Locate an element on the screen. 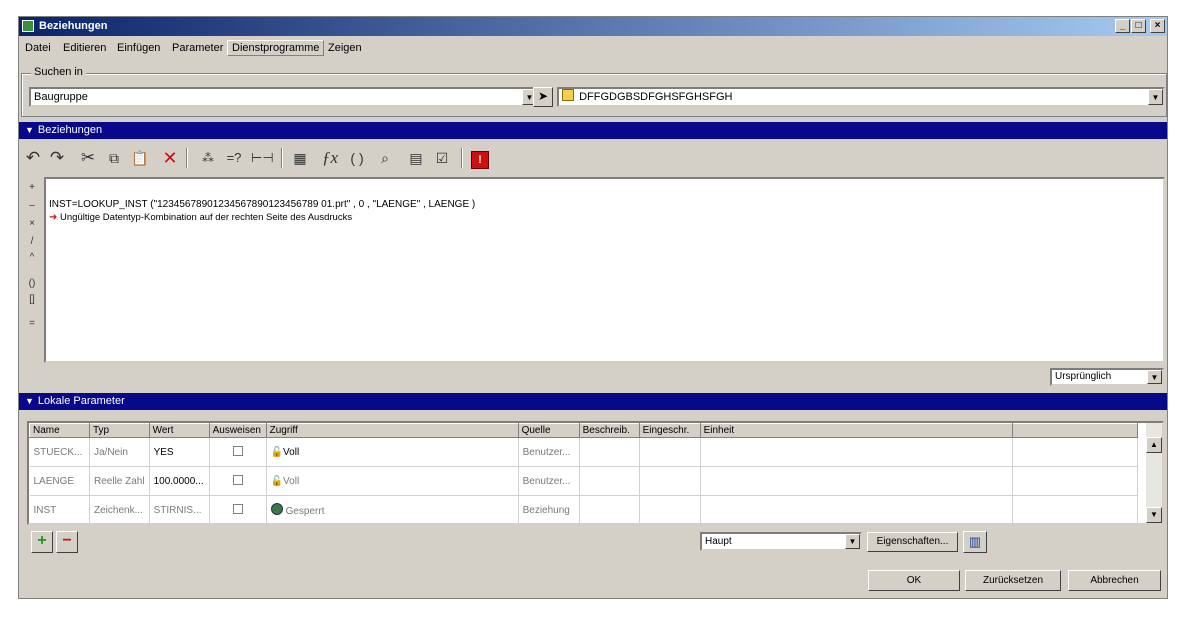  col-header-name: Name is located at coordinates (59, 430).